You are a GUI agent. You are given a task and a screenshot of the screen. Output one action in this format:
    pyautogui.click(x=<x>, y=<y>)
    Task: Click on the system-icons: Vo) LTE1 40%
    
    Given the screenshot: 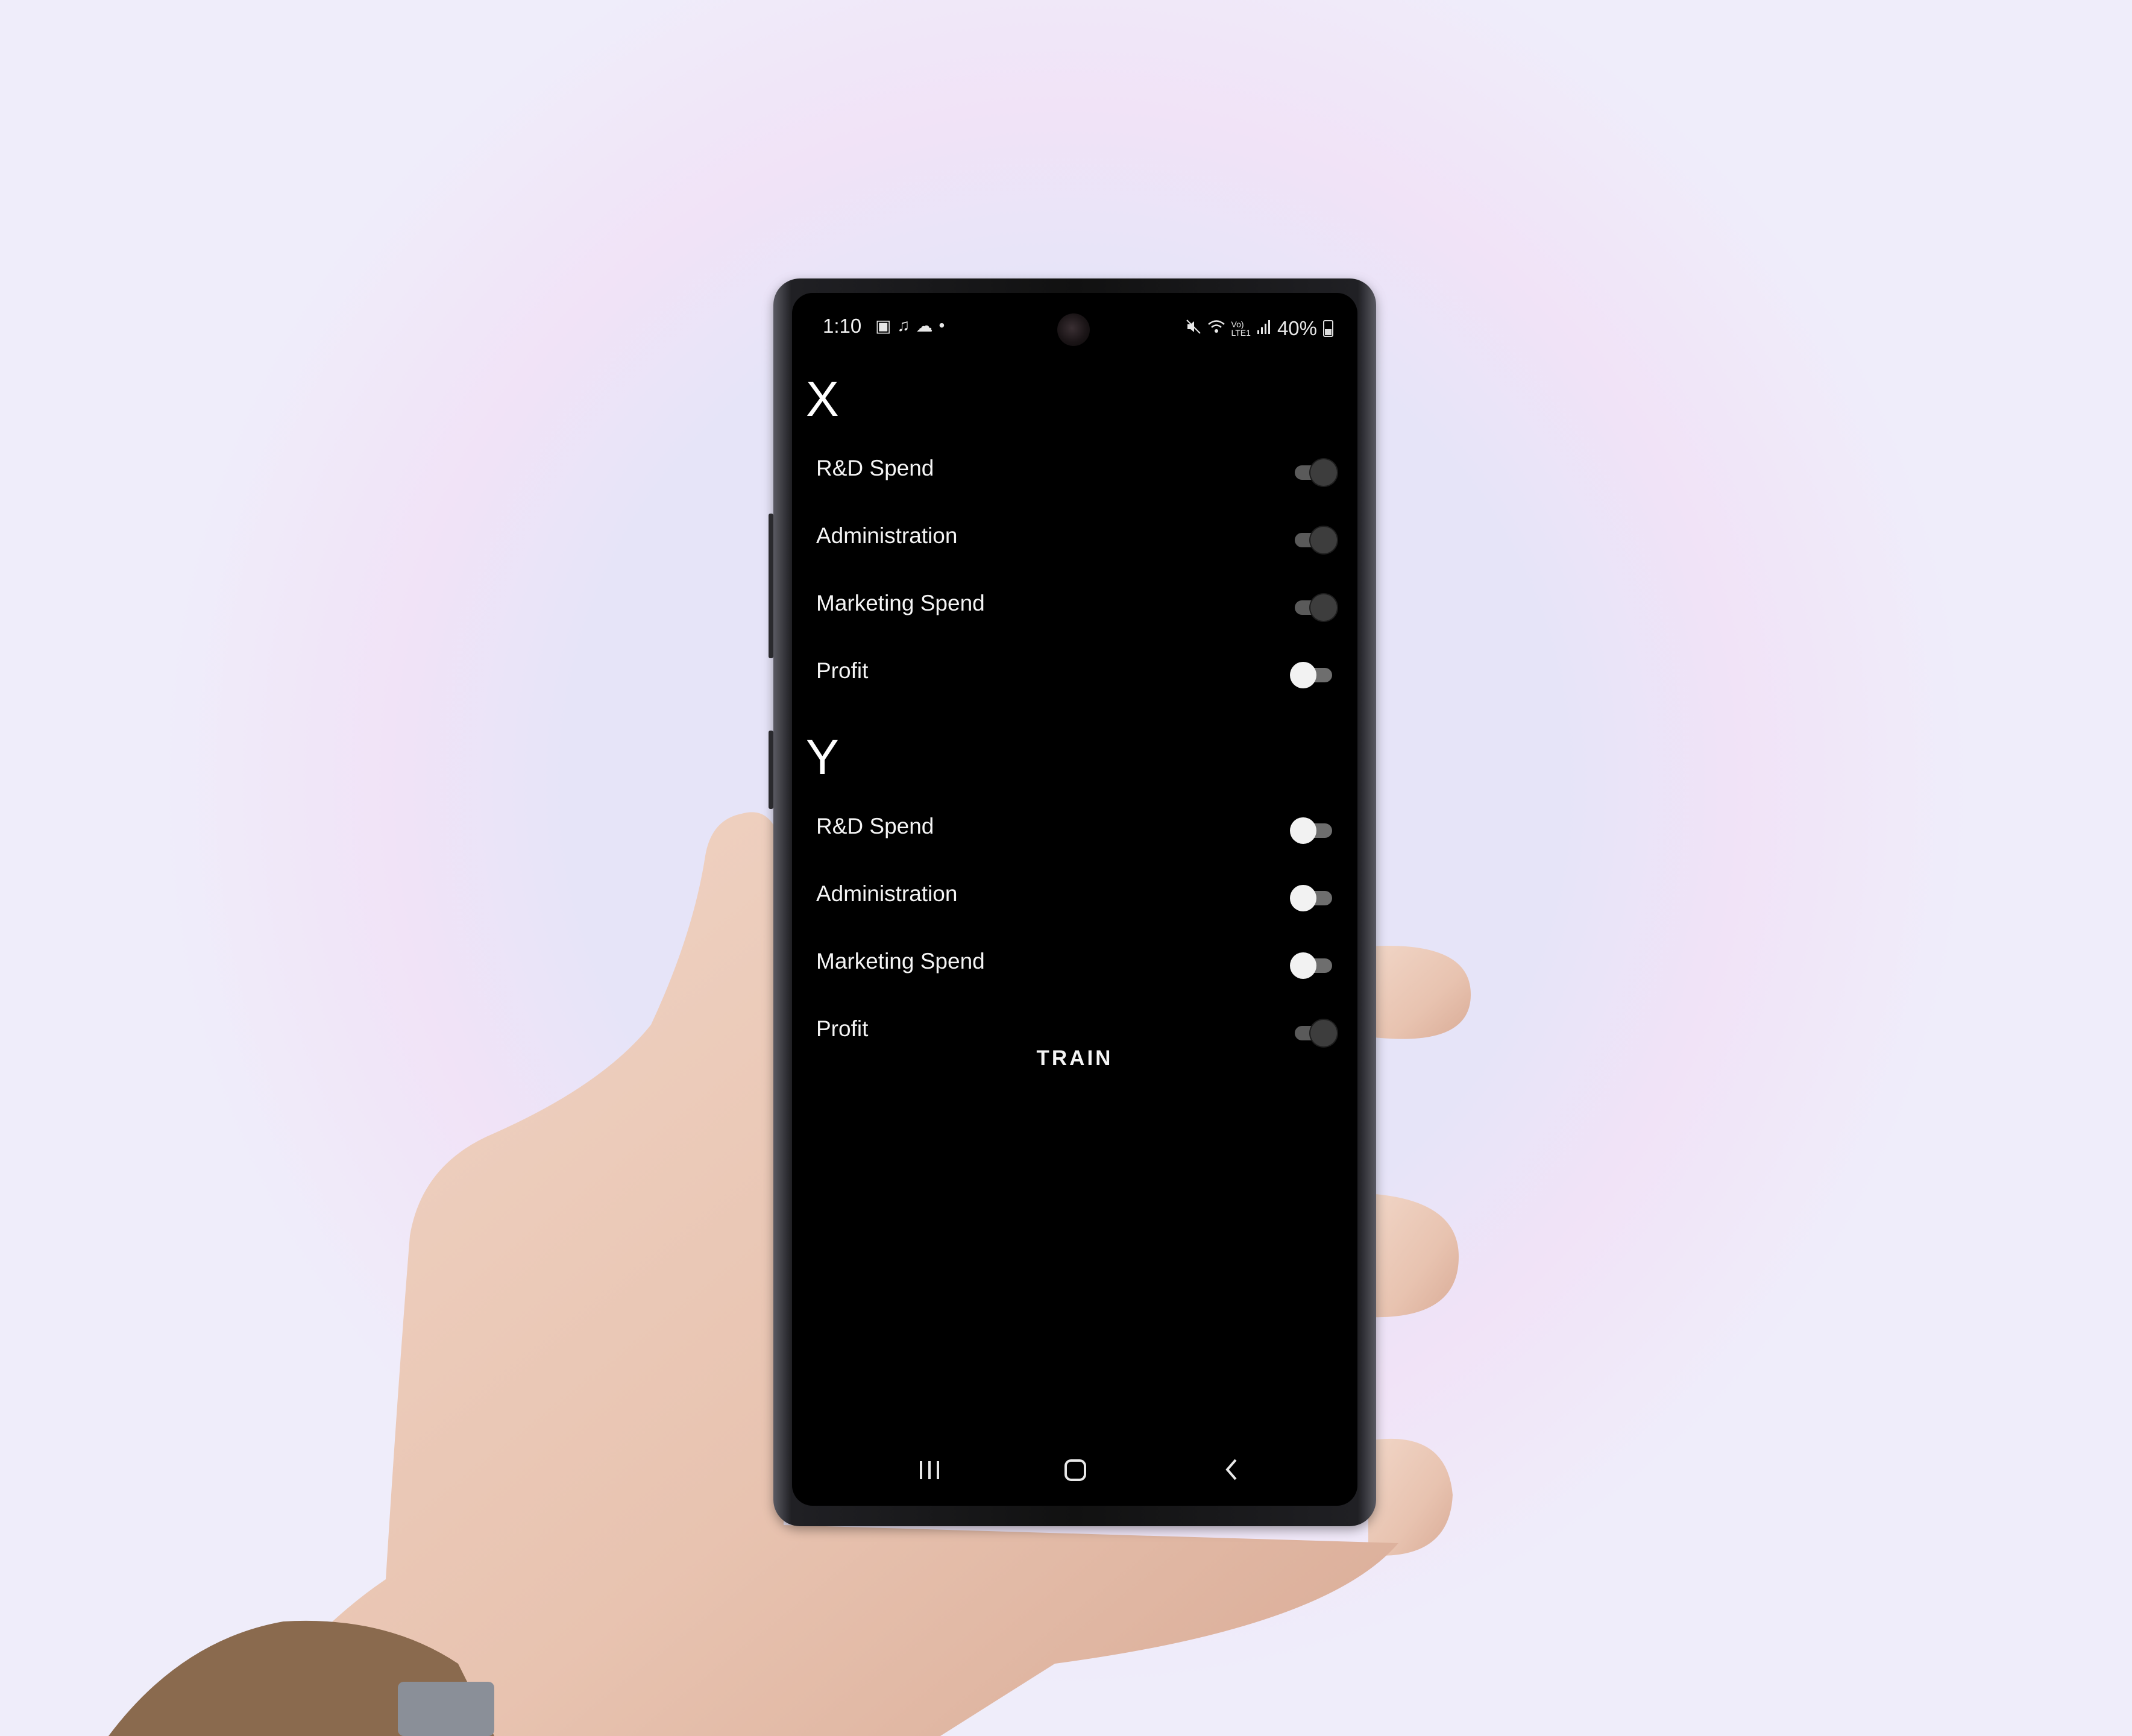 What is the action you would take?
    pyautogui.click(x=1259, y=328)
    